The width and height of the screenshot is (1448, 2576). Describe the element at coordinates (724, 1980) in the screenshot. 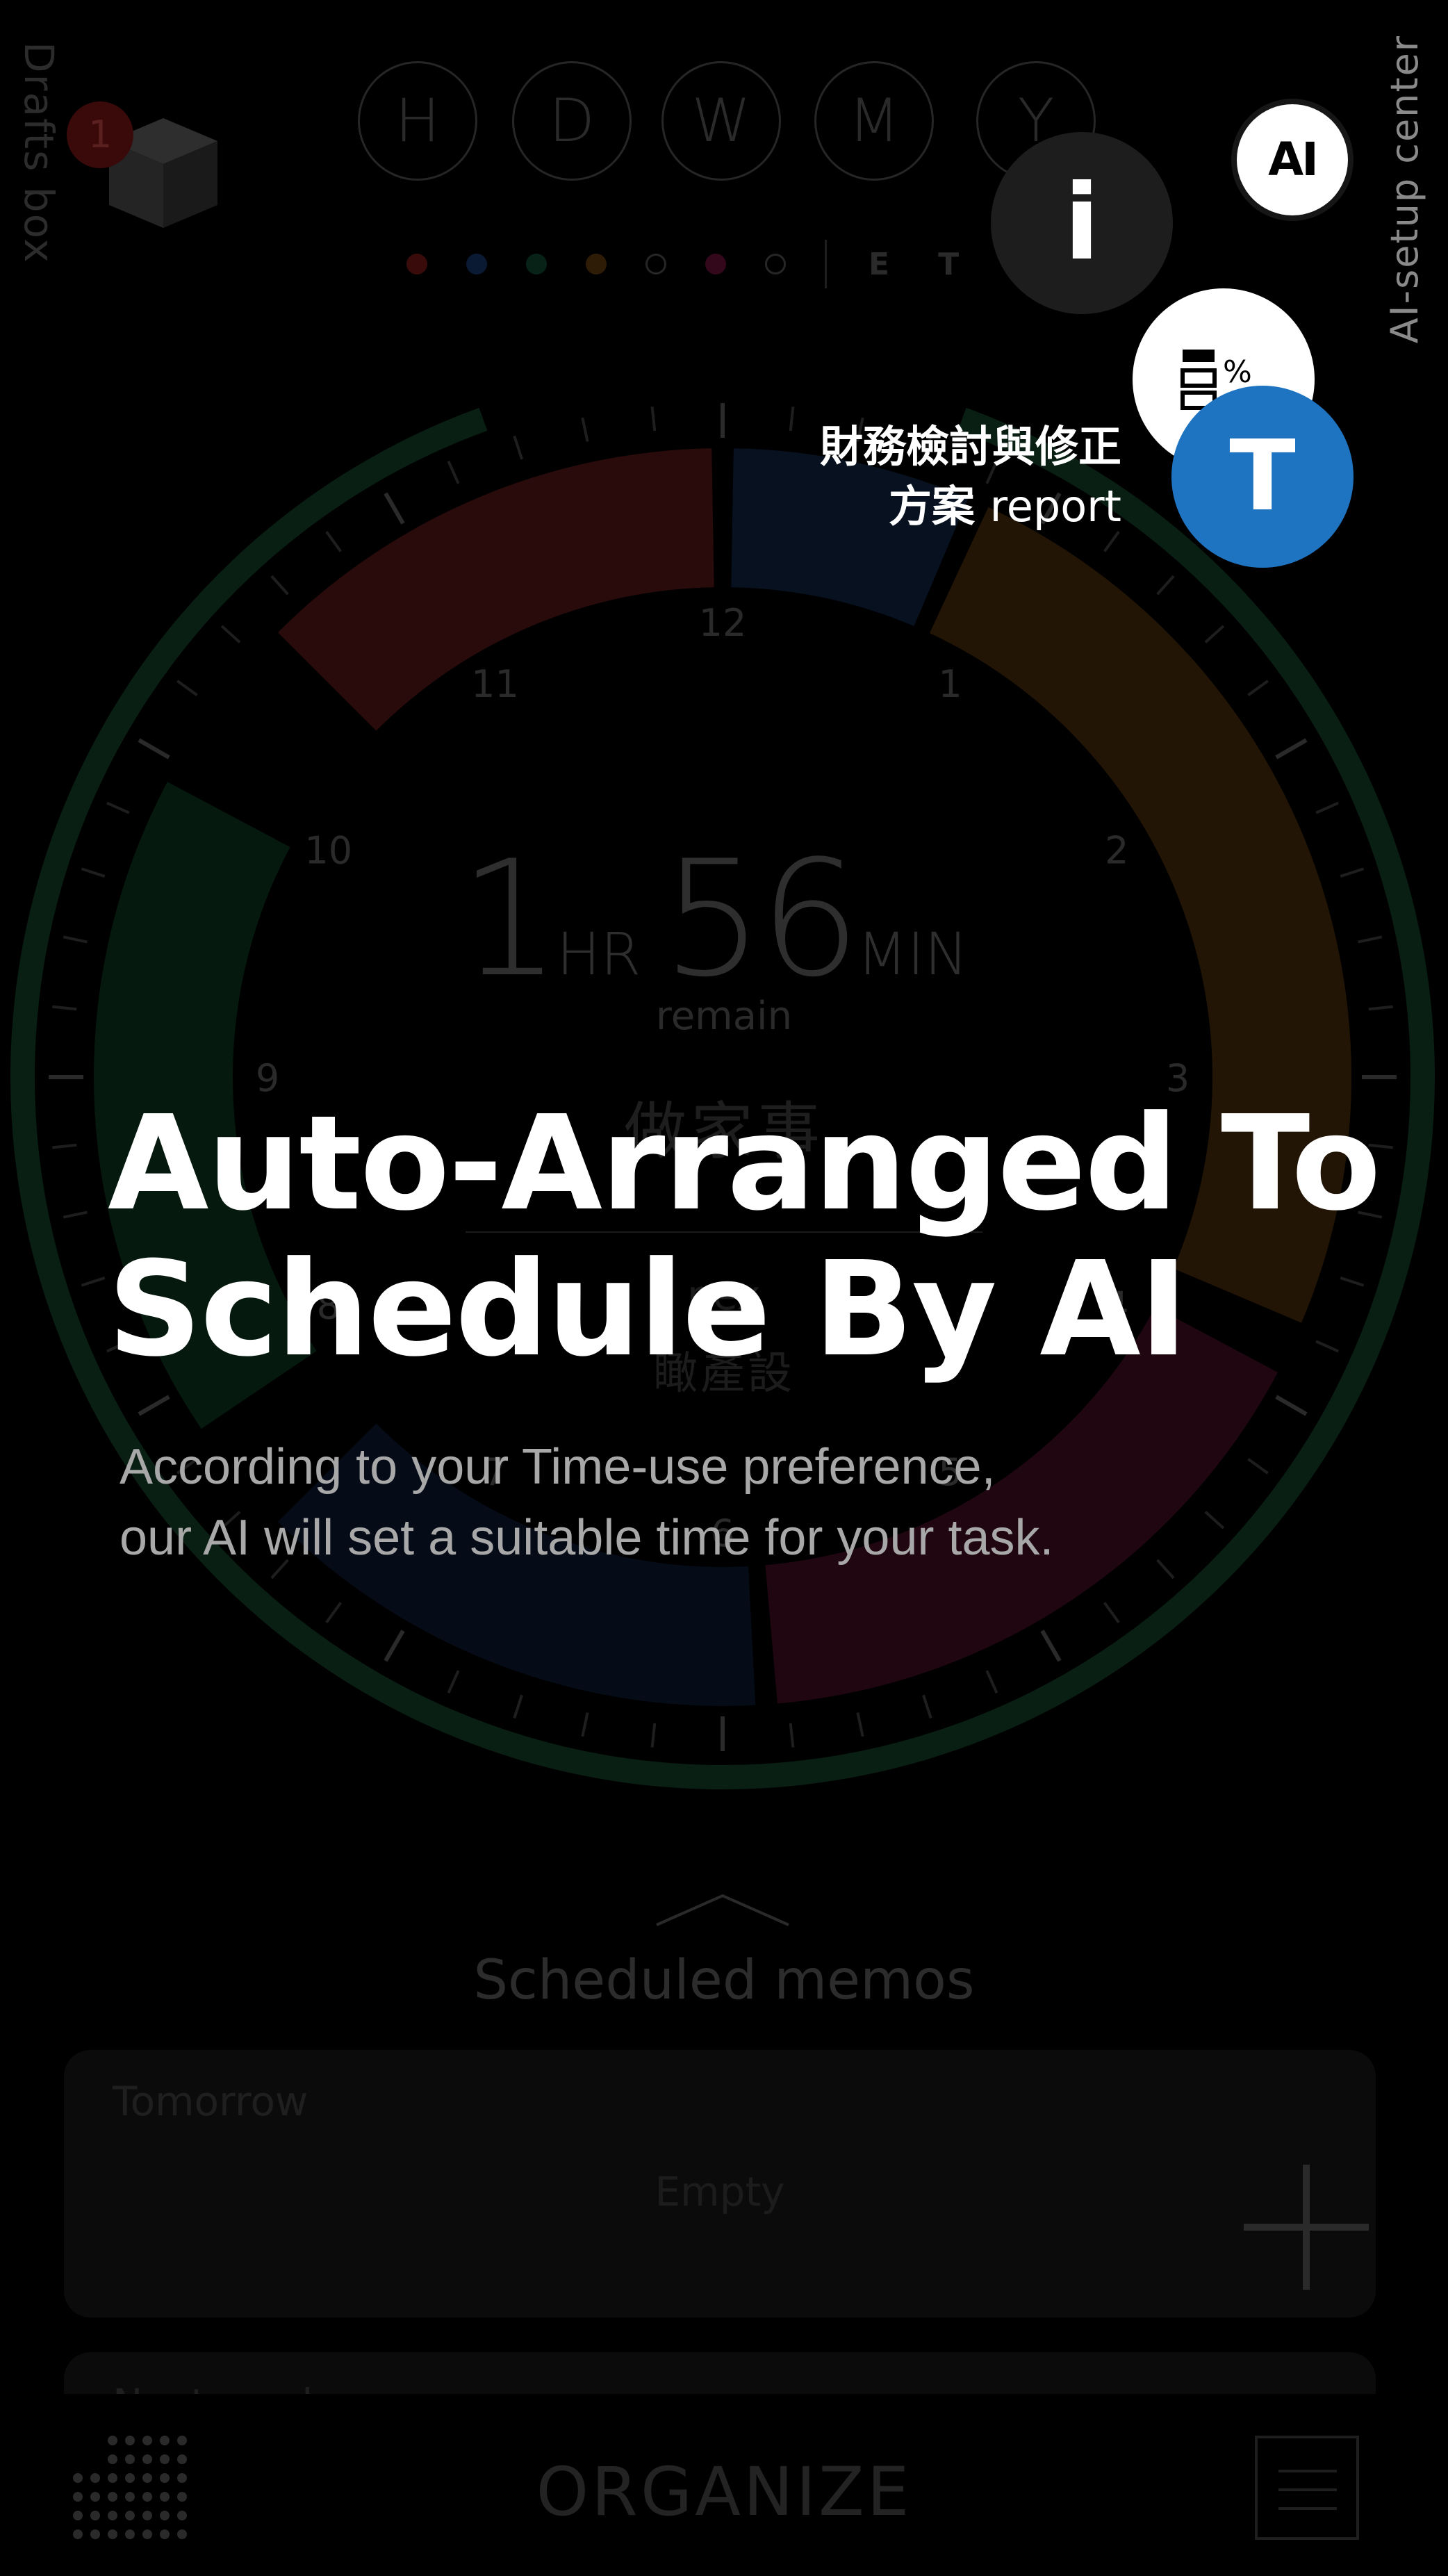

I see `scheduled-memos-title: Scheduled memos` at that location.